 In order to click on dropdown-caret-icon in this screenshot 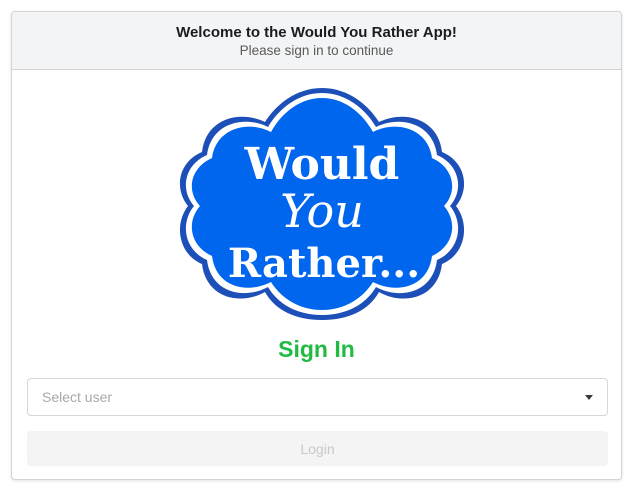, I will do `click(589, 397)`.